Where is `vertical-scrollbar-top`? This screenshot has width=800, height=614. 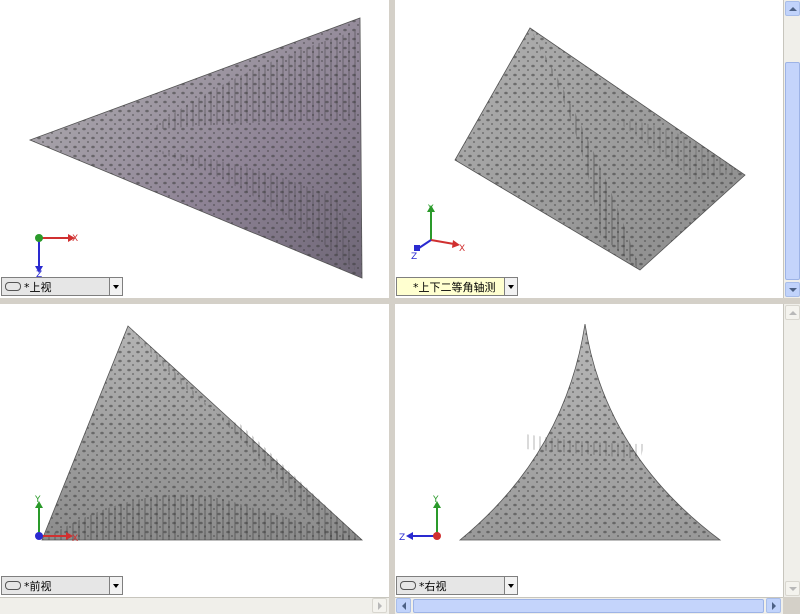 vertical-scrollbar-top is located at coordinates (791, 149).